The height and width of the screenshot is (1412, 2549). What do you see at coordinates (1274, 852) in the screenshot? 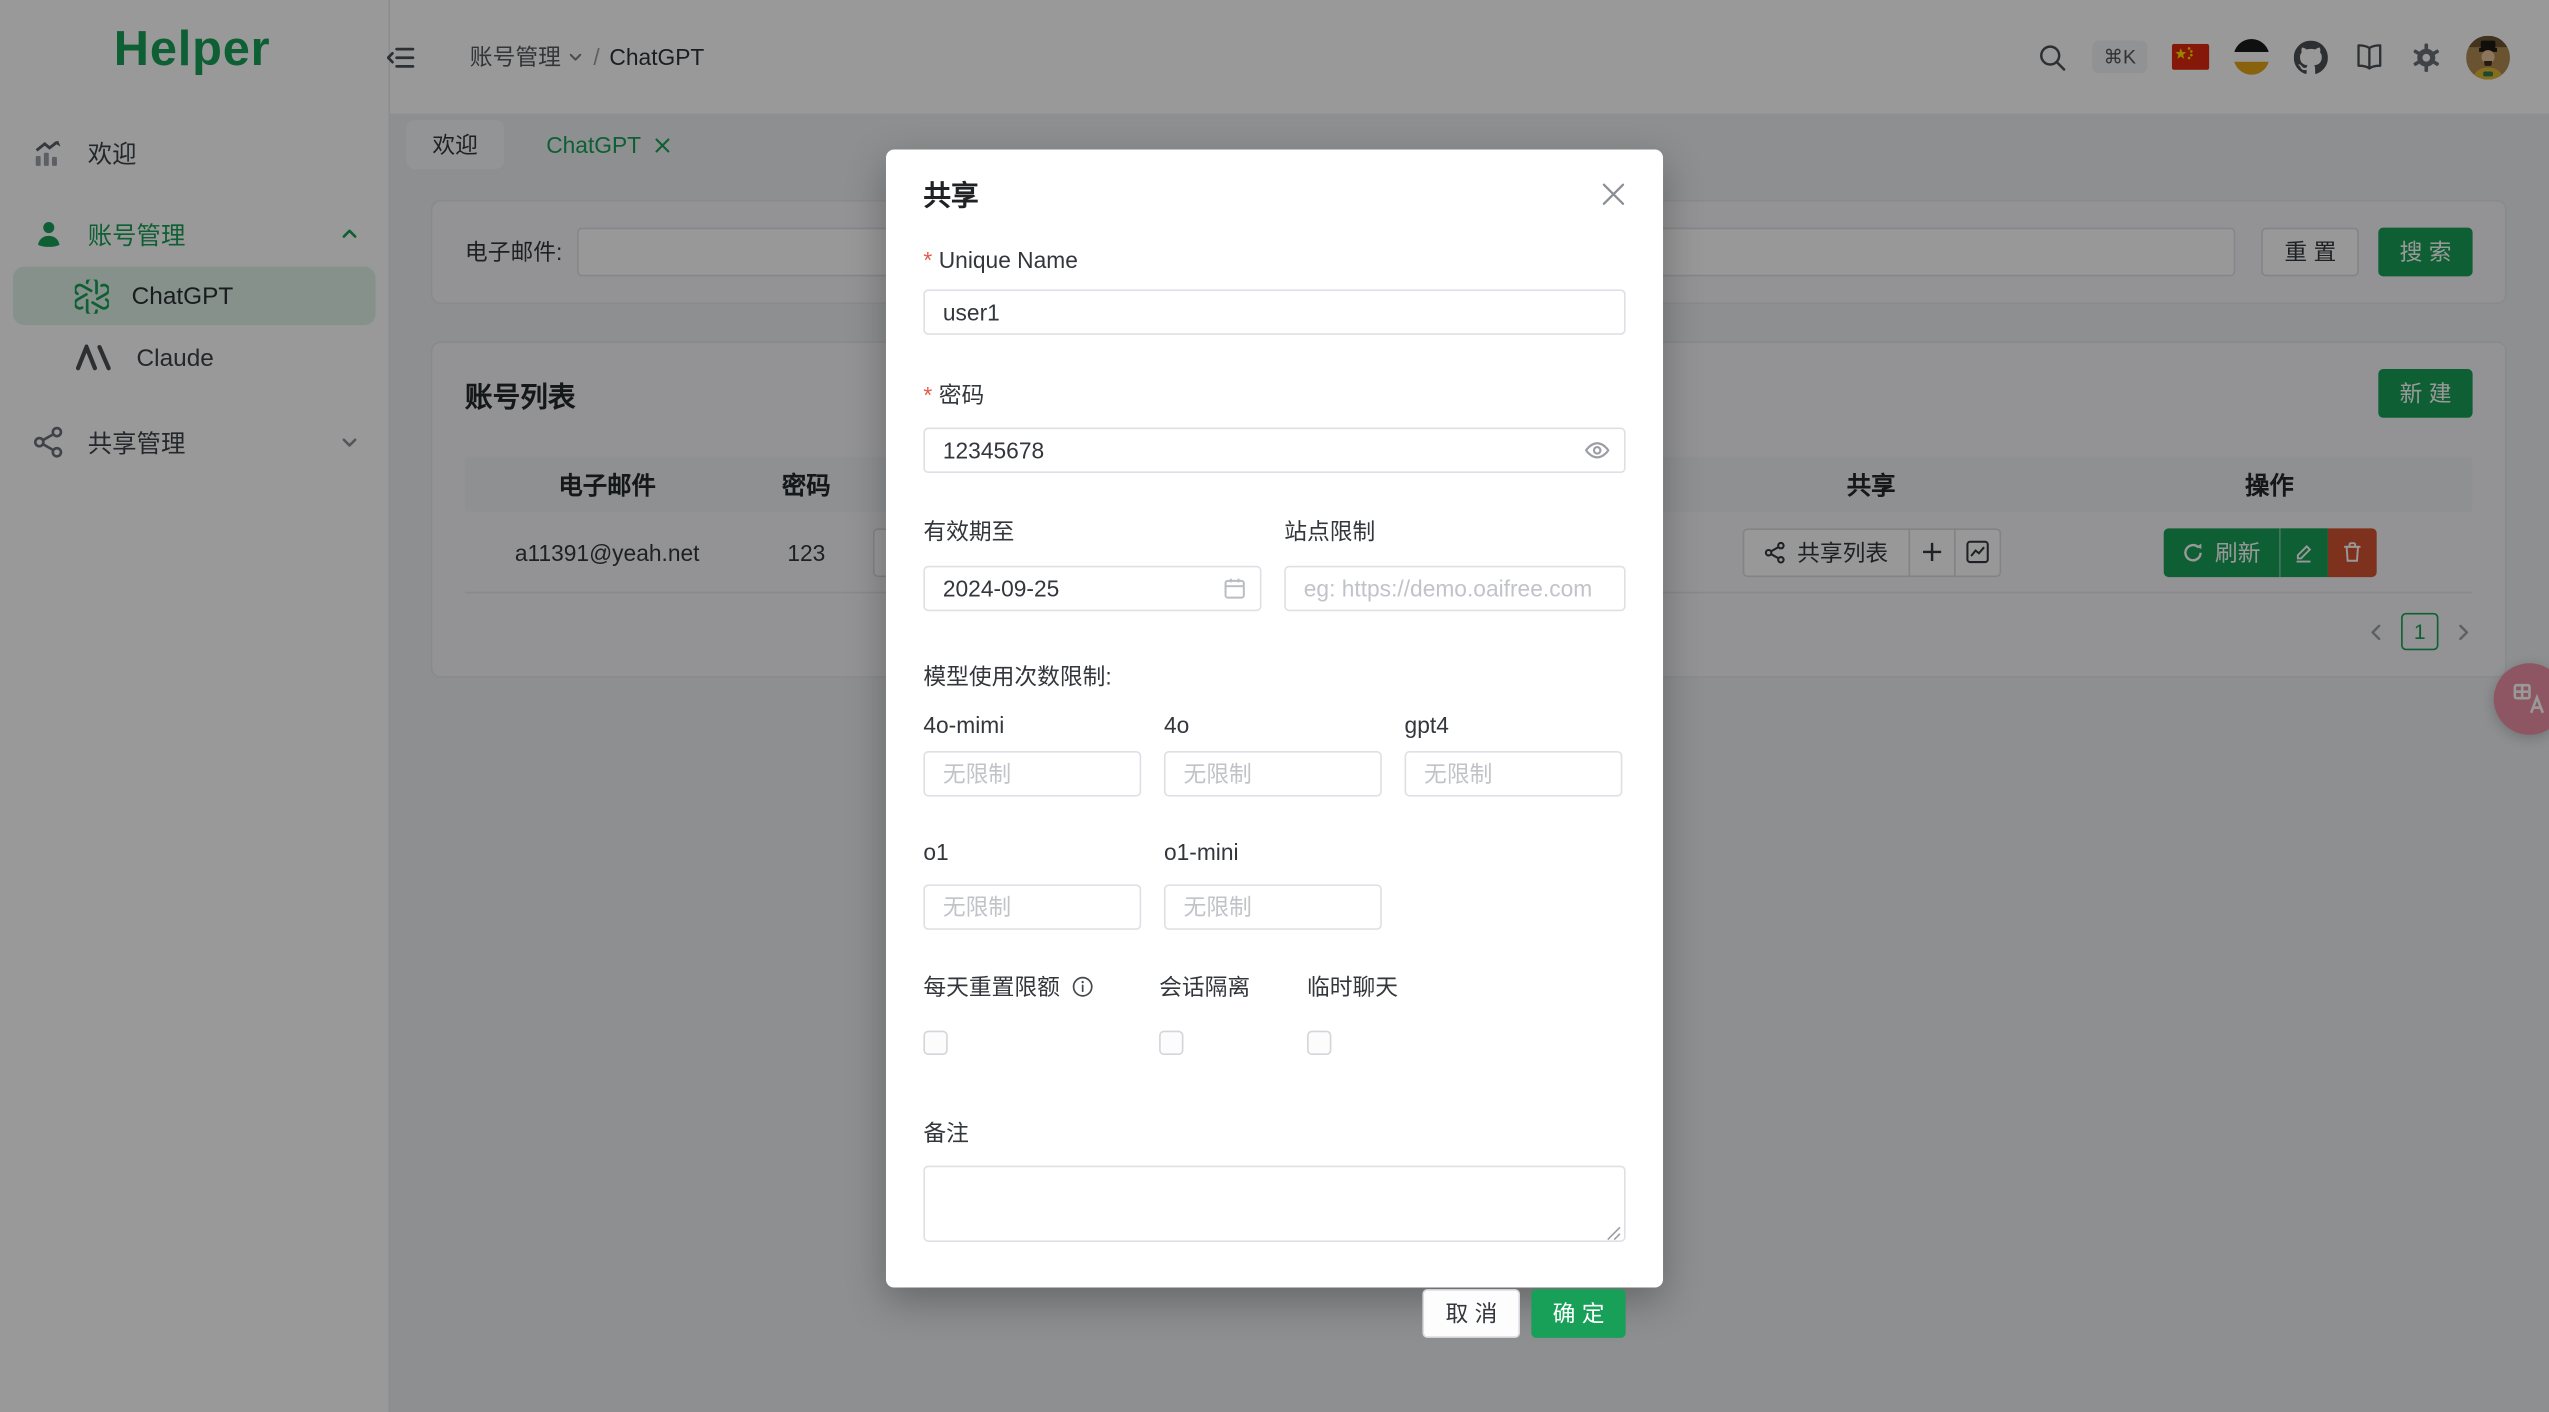
I see `model-labels-row2: o1 o1-mini` at bounding box center [1274, 852].